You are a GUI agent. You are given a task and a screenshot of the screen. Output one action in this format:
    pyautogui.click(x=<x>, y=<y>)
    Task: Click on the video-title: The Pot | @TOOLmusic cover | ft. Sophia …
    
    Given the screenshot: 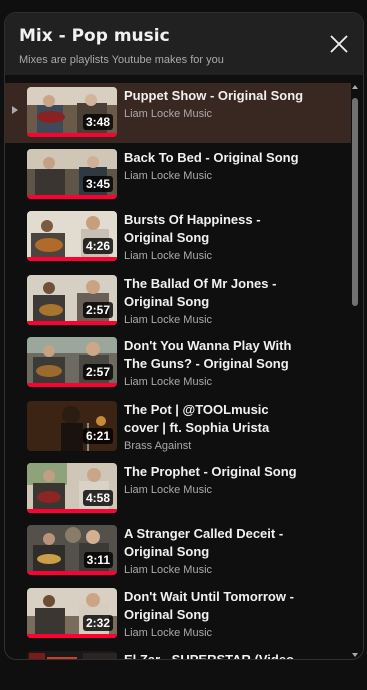 What is the action you would take?
    pyautogui.click(x=214, y=419)
    